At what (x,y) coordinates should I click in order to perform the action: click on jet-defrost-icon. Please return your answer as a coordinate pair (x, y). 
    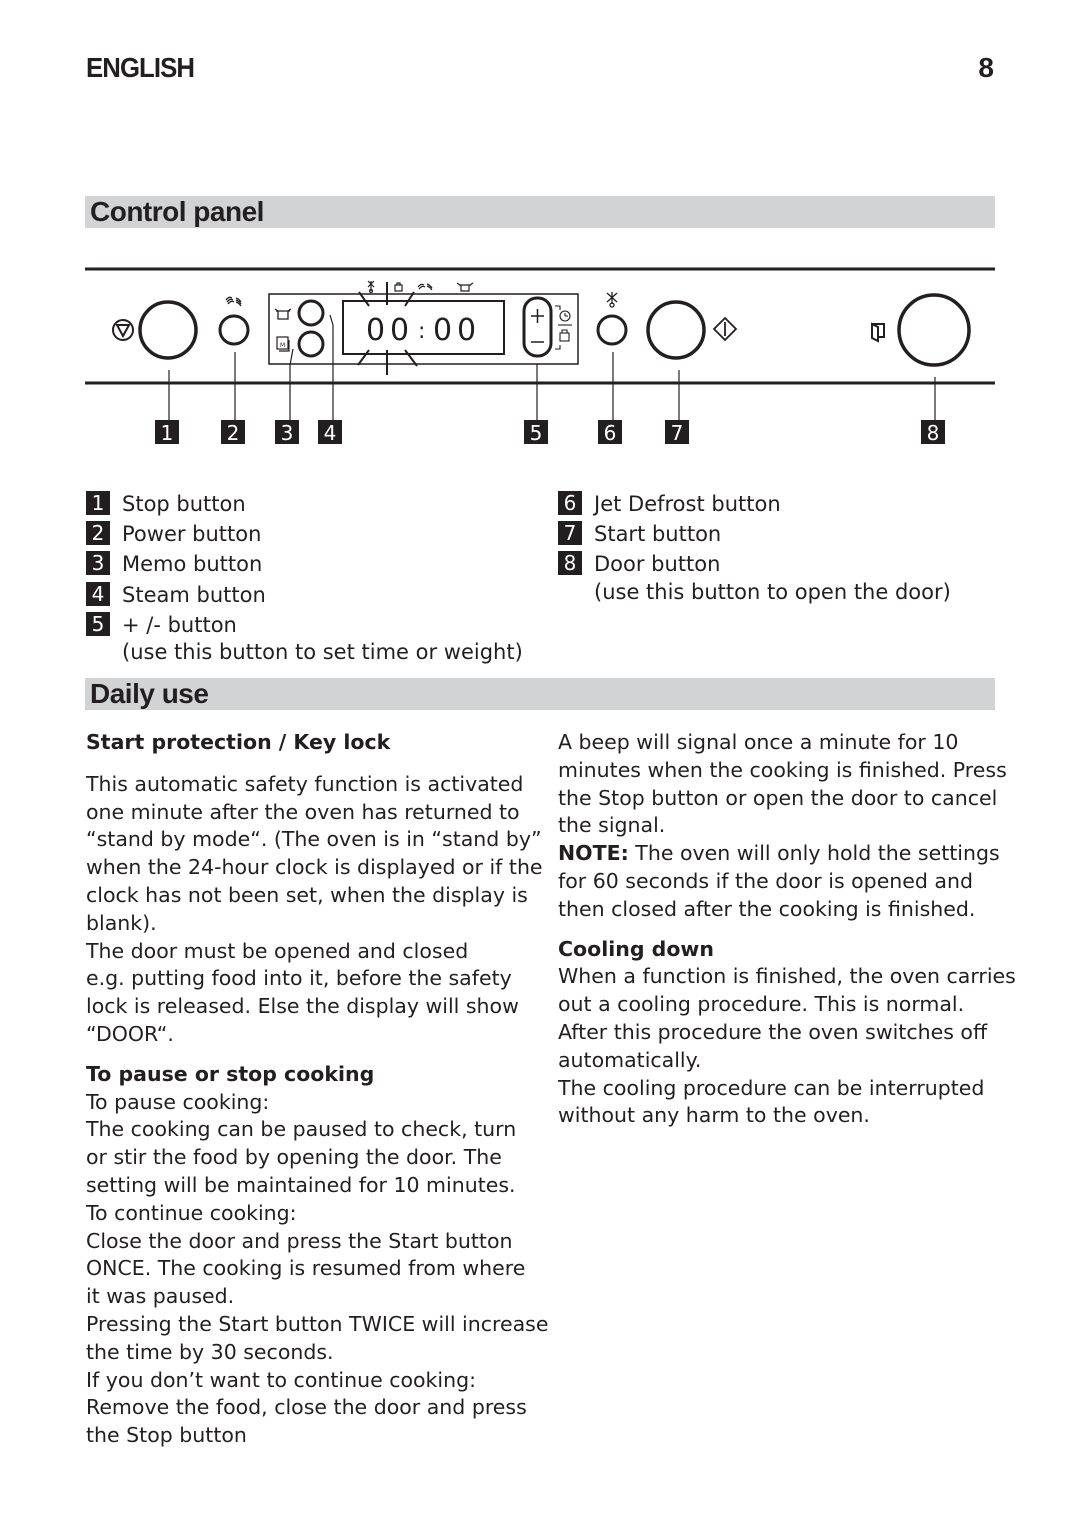
    Looking at the image, I should click on (612, 300).